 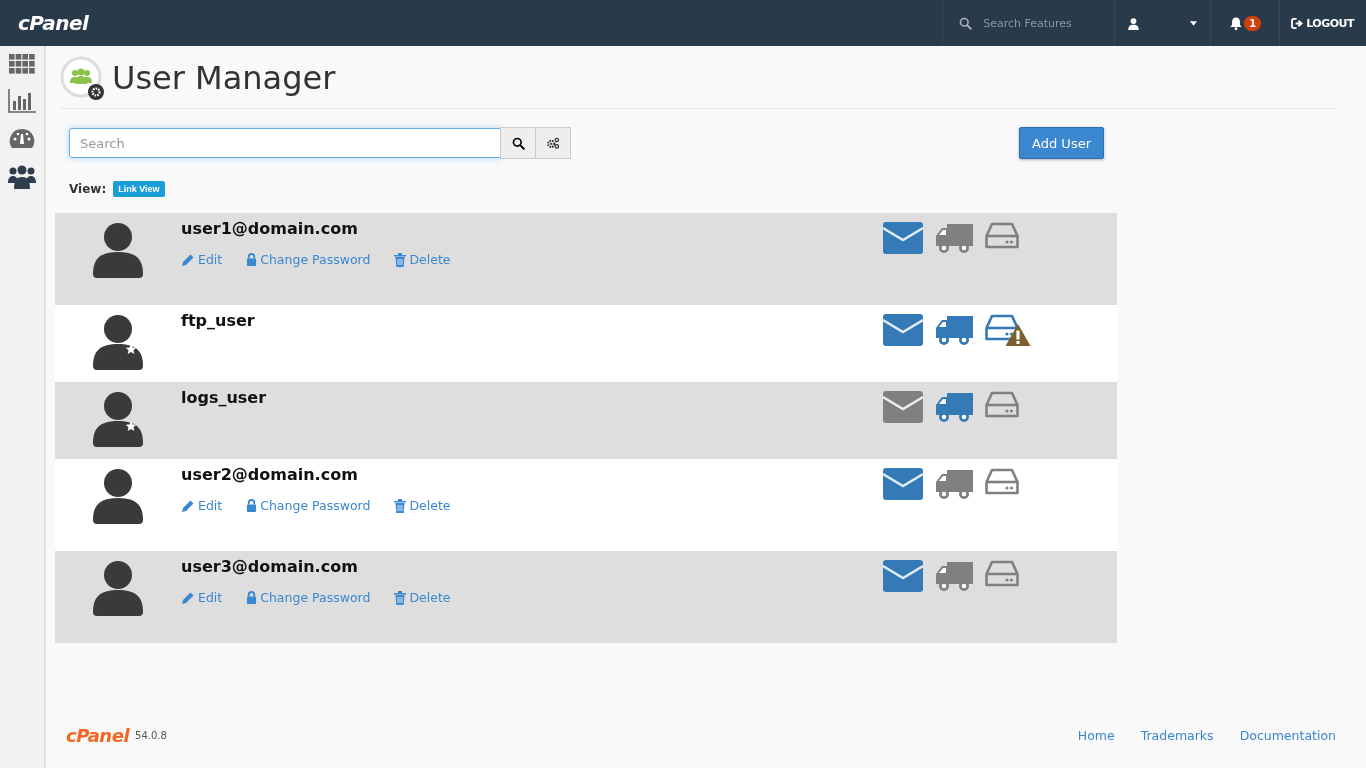 What do you see at coordinates (88, 189) in the screenshot?
I see `view-label: View:` at bounding box center [88, 189].